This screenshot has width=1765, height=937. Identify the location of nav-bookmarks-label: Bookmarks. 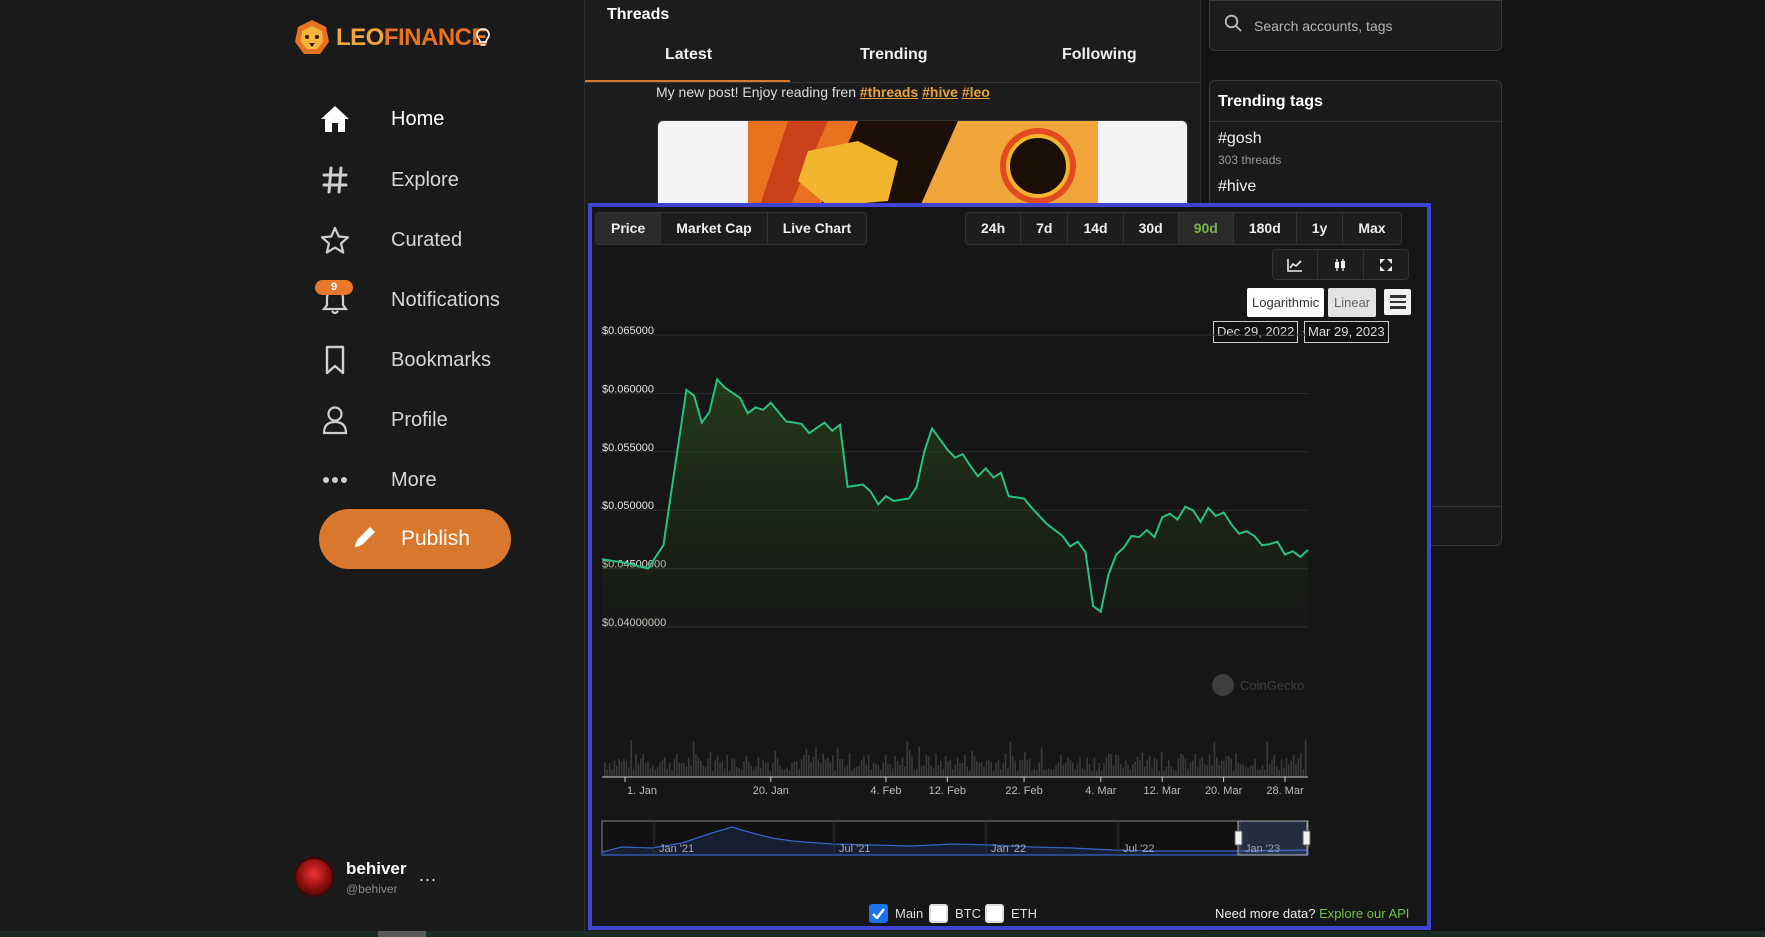
(441, 359).